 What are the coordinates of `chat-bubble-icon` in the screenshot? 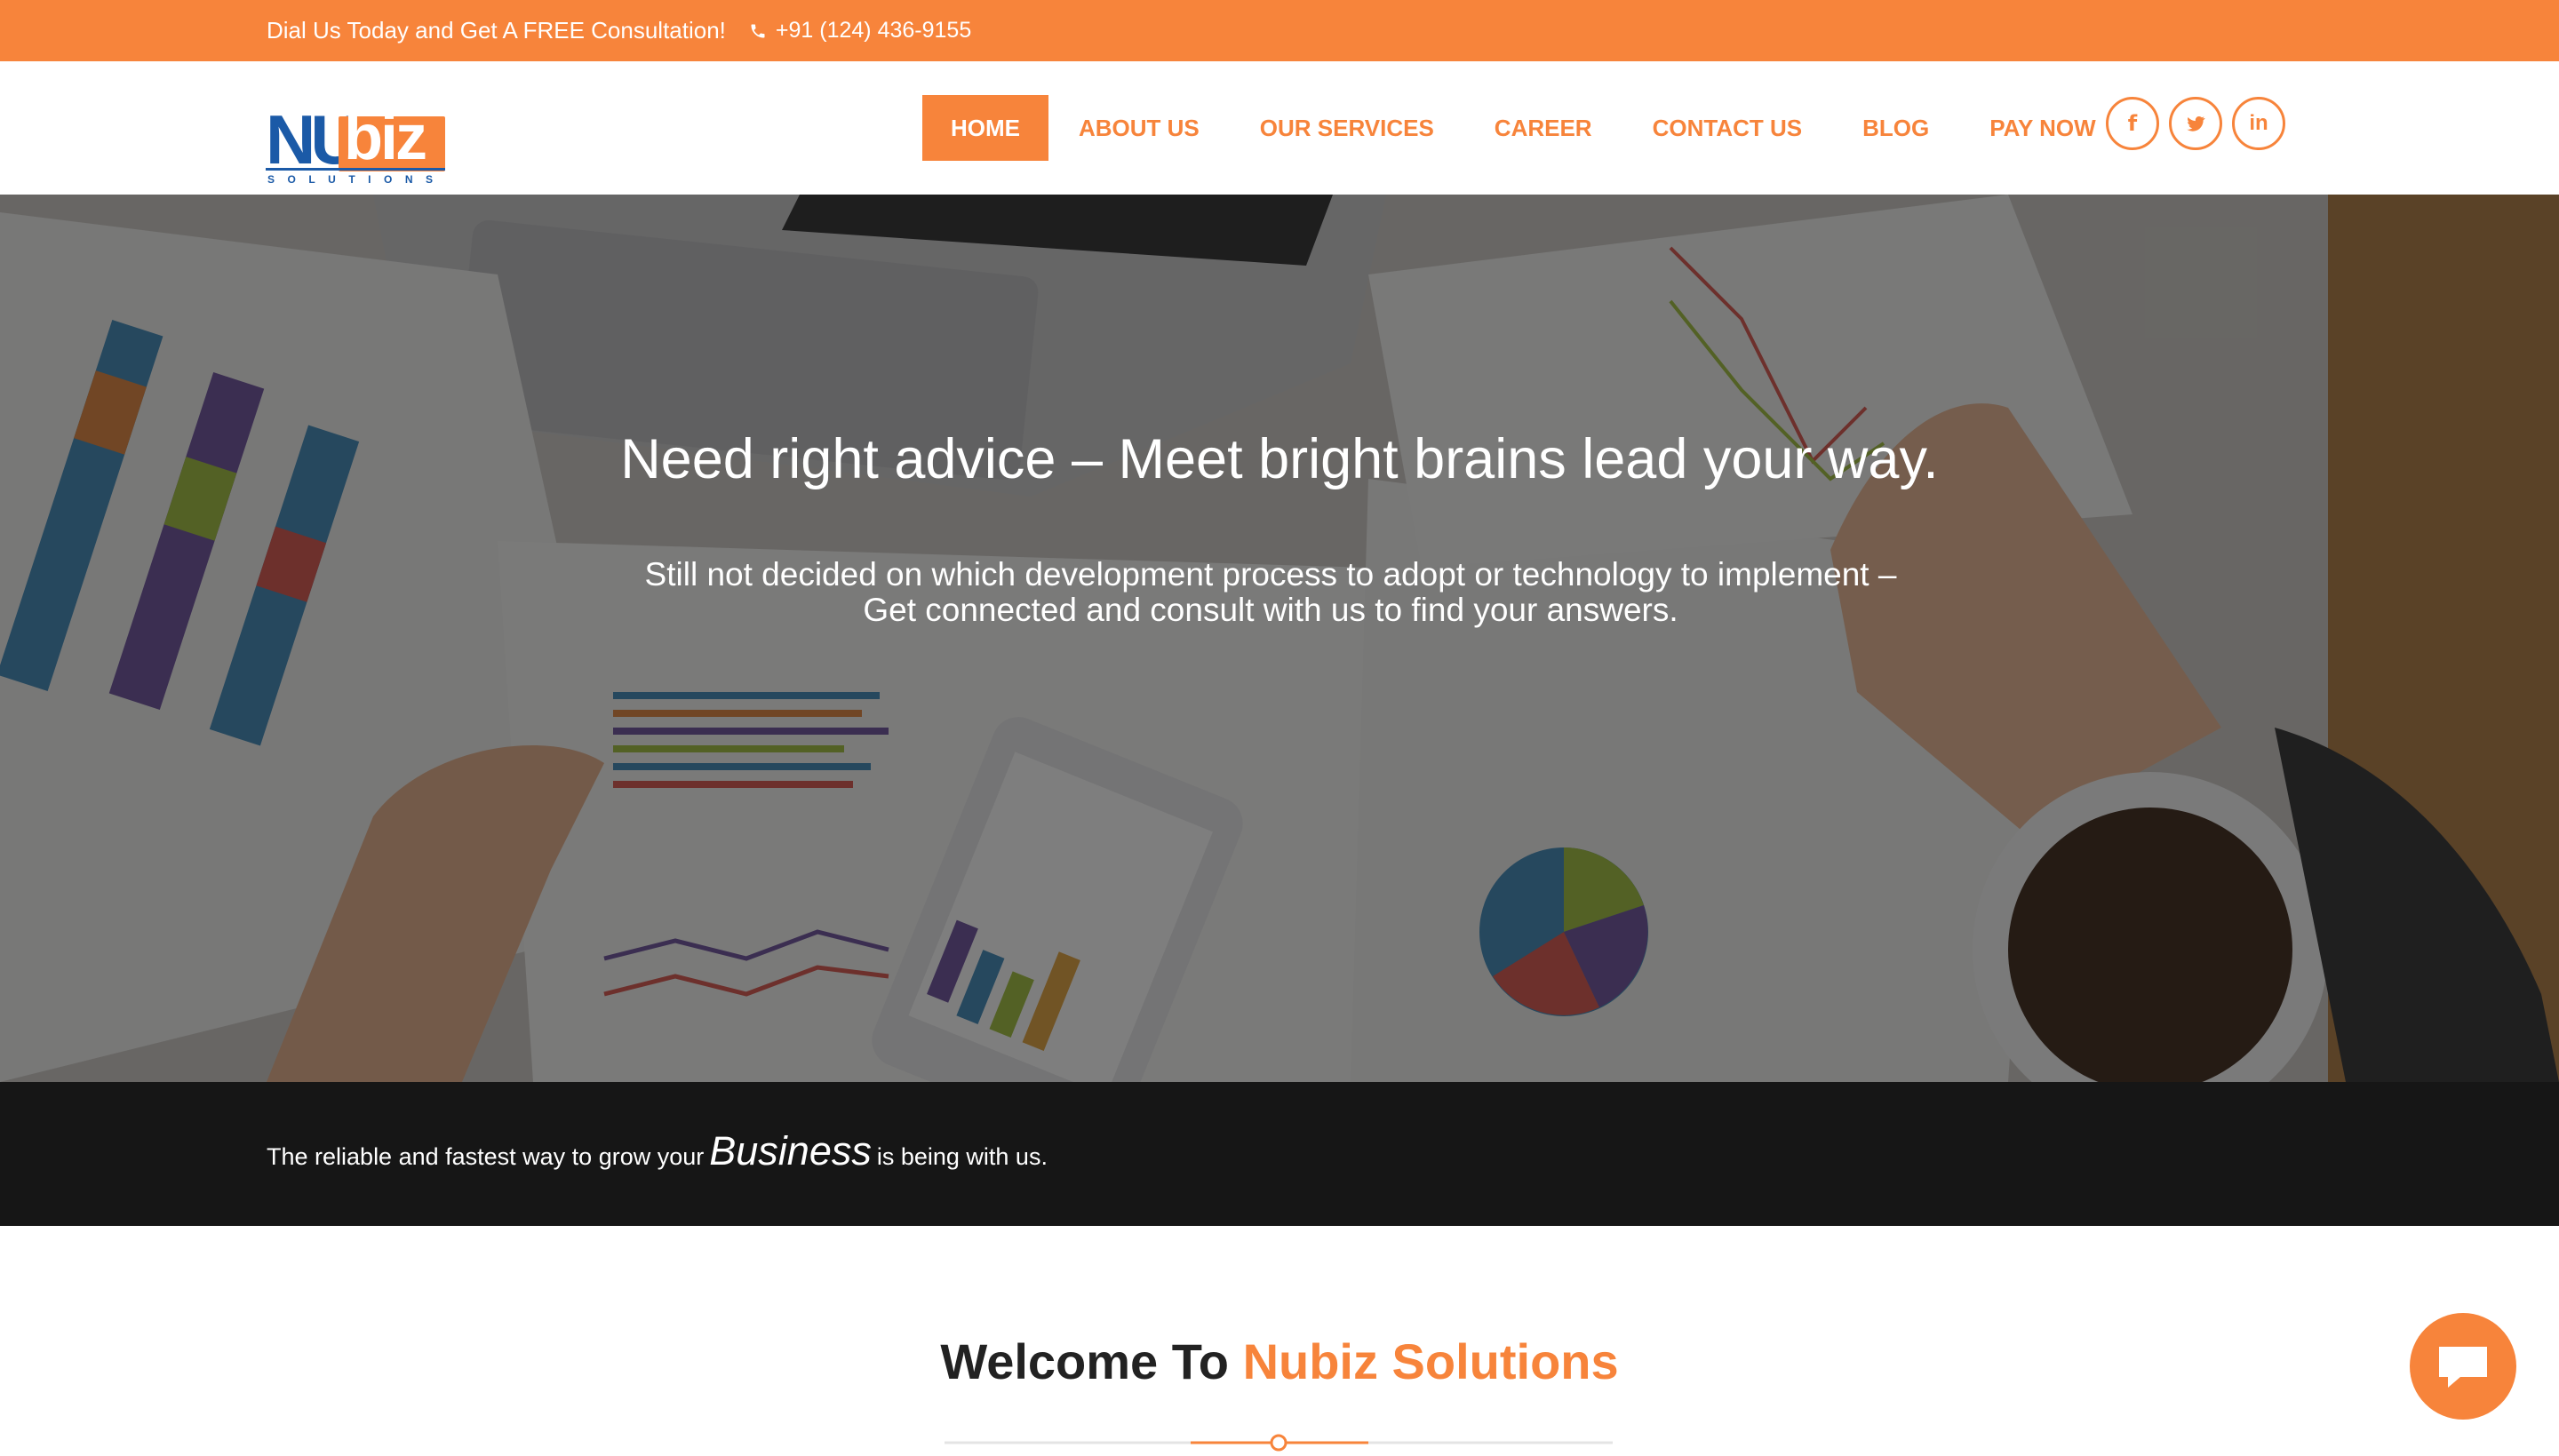 It's located at (2463, 1367).